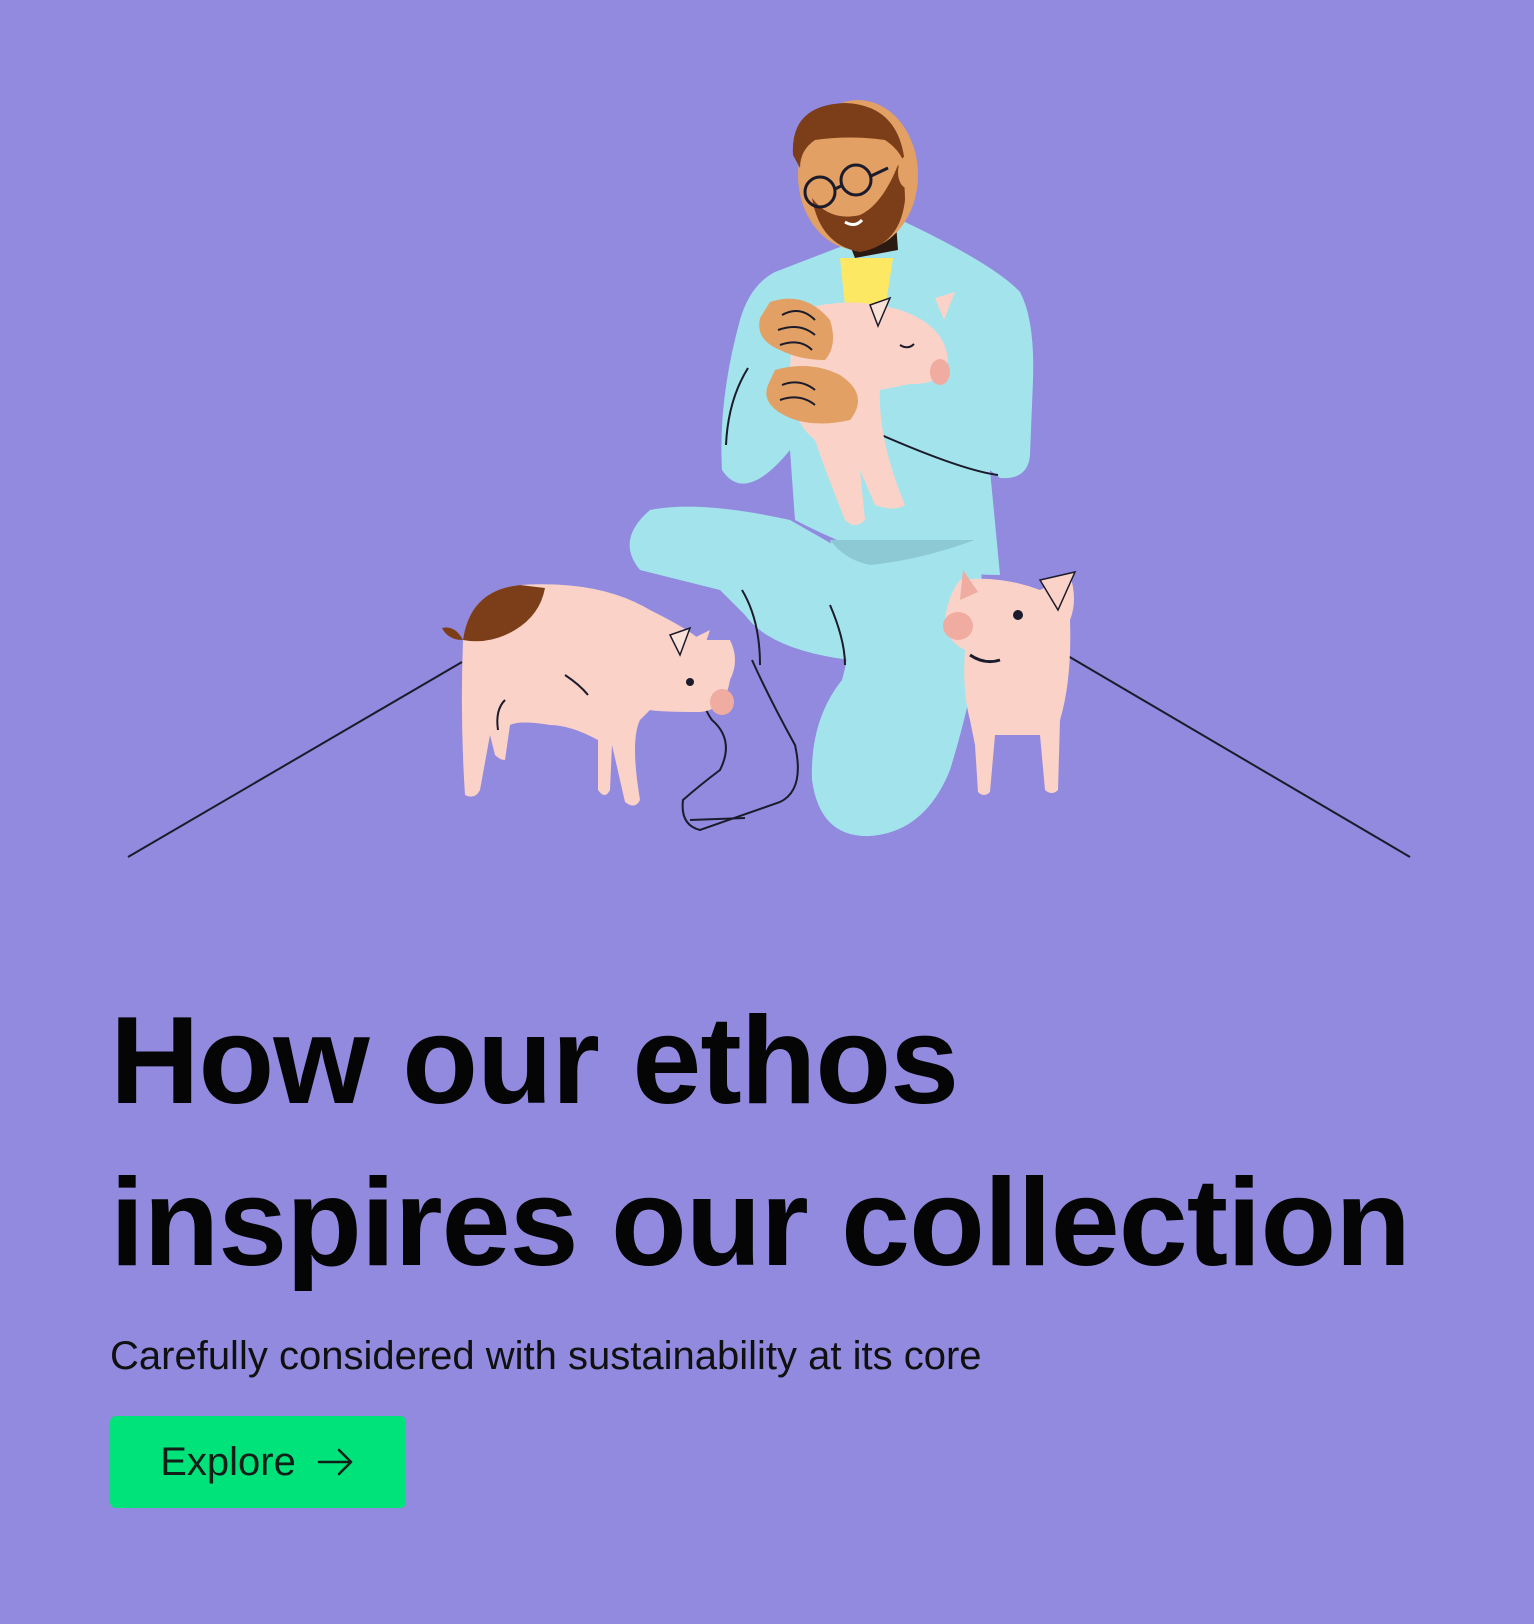 The width and height of the screenshot is (1534, 1624). What do you see at coordinates (588, 695) in the screenshot?
I see `left-piglet` at bounding box center [588, 695].